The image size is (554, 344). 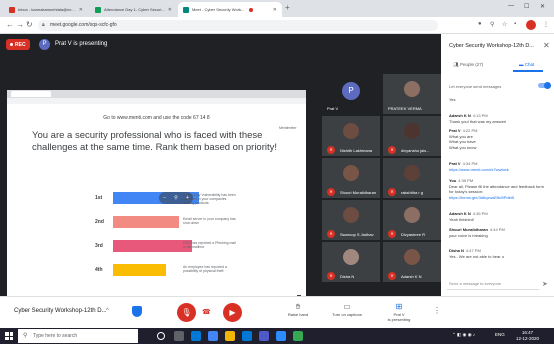 I want to click on hand-icon: ✋︎, so click(x=298, y=306).